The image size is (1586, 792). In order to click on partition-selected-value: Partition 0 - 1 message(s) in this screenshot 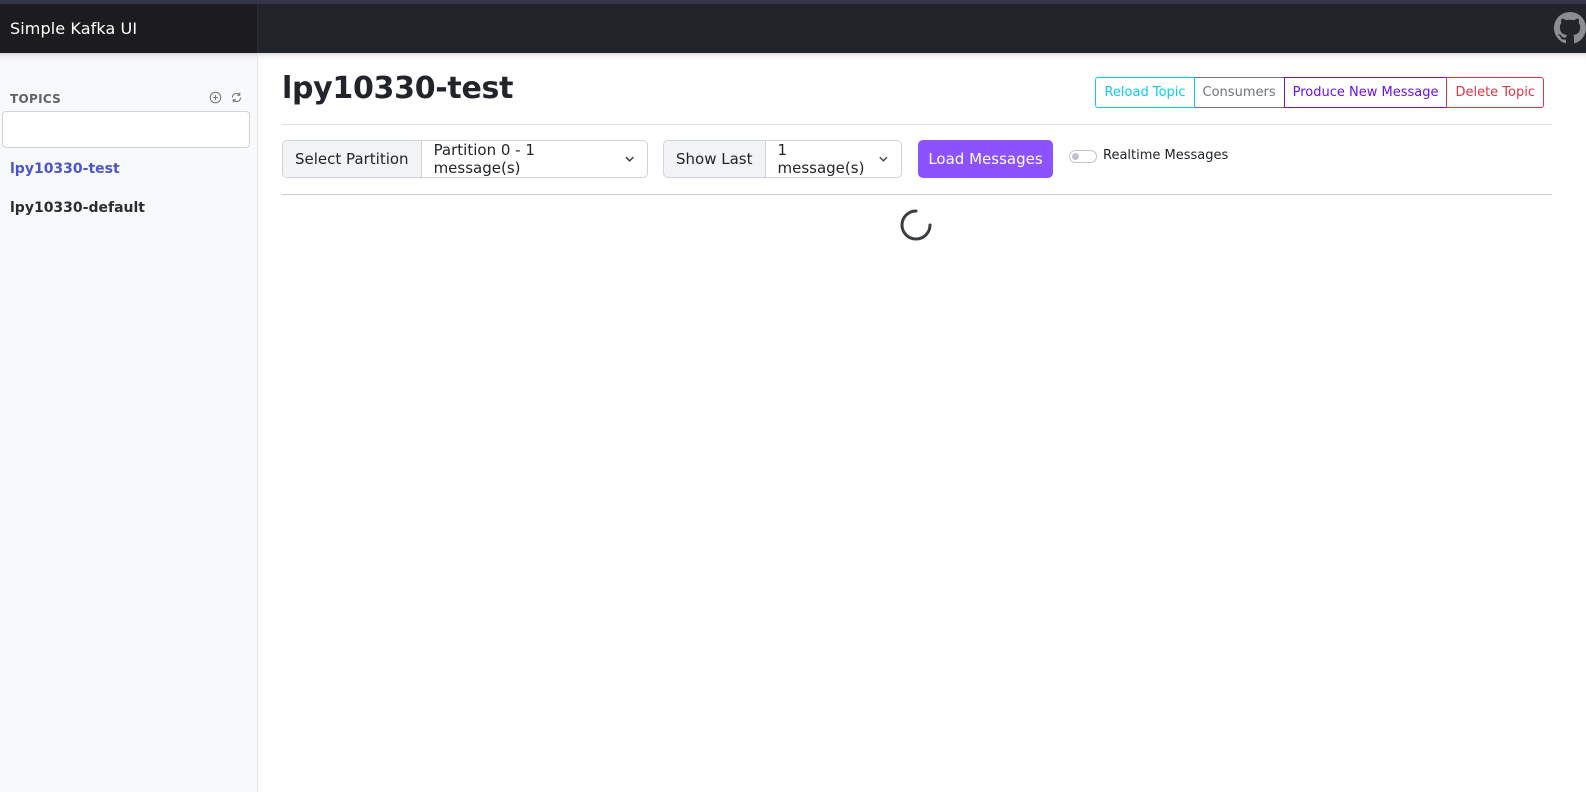, I will do `click(484, 159)`.